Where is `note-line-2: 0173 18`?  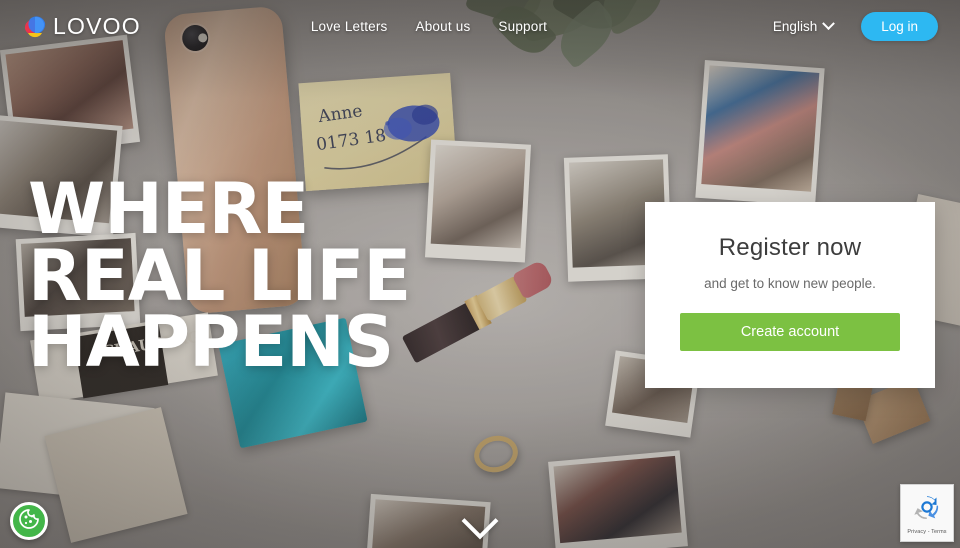
note-line-2: 0173 18 is located at coordinates (351, 141).